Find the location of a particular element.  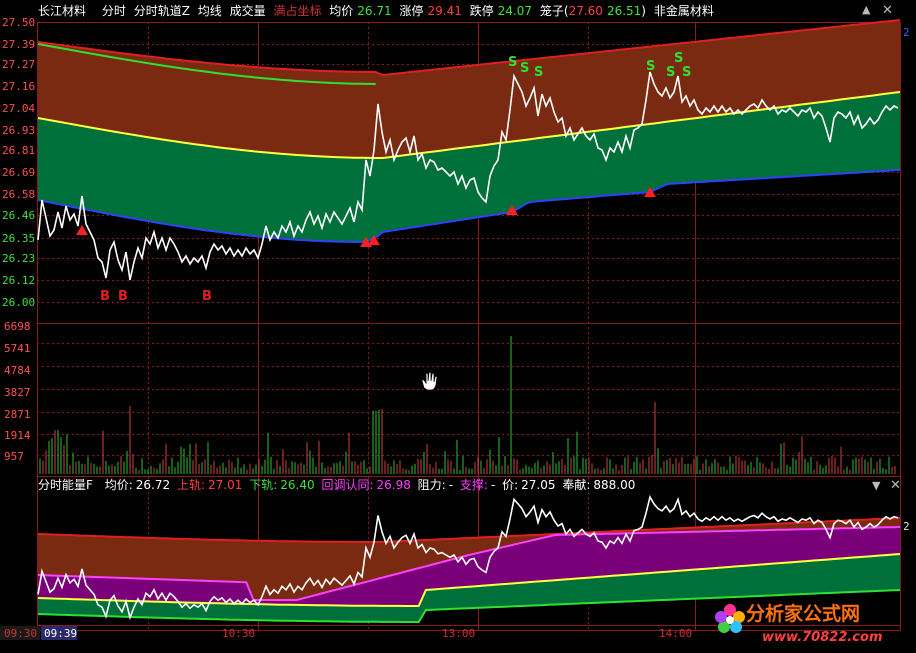

volume-axis-label: 2871 is located at coordinates (17, 414).